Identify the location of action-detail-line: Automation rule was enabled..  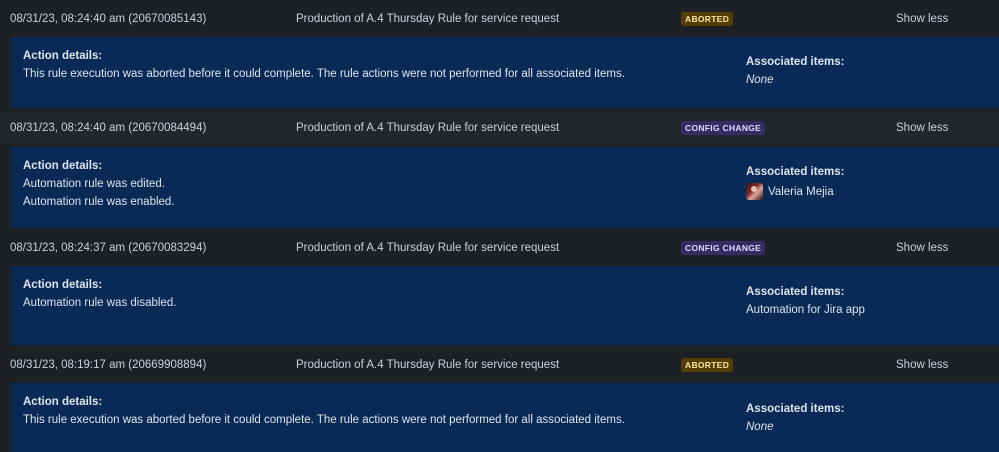
(99, 202).